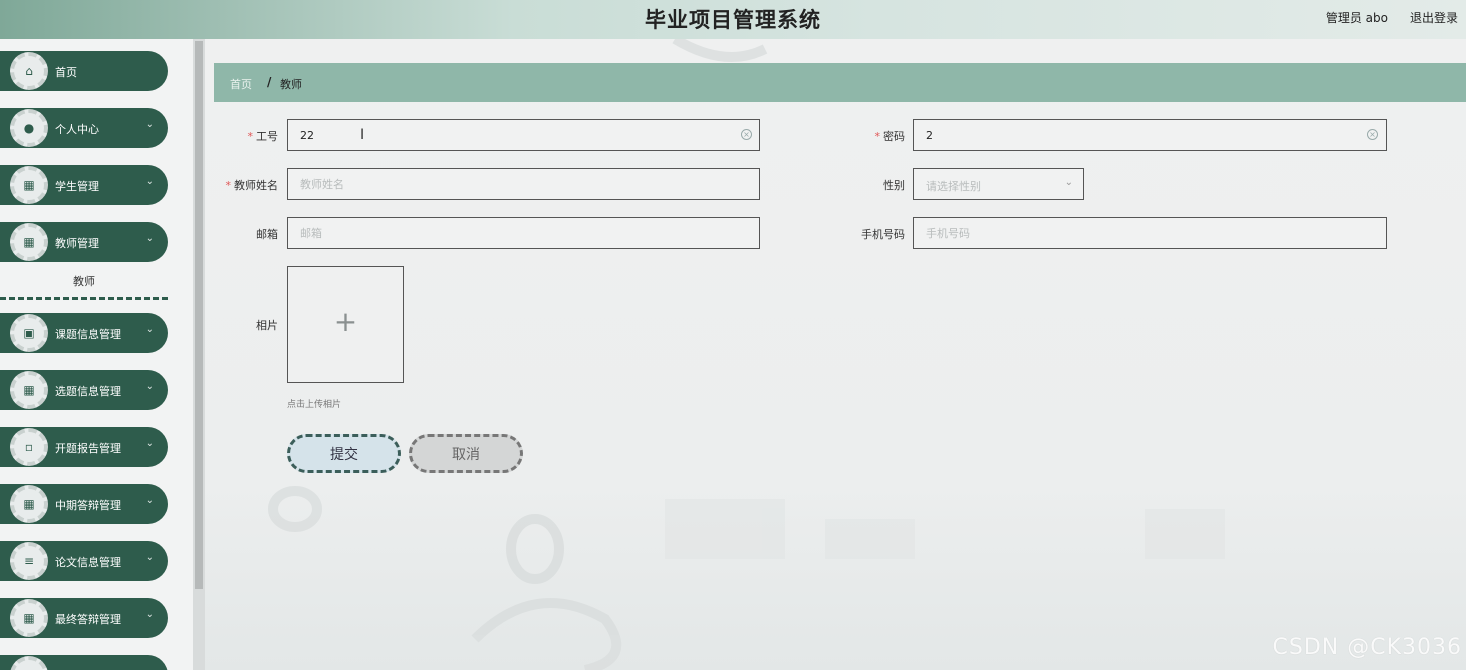 The image size is (1466, 670). I want to click on photo-label: 相片, so click(267, 325).